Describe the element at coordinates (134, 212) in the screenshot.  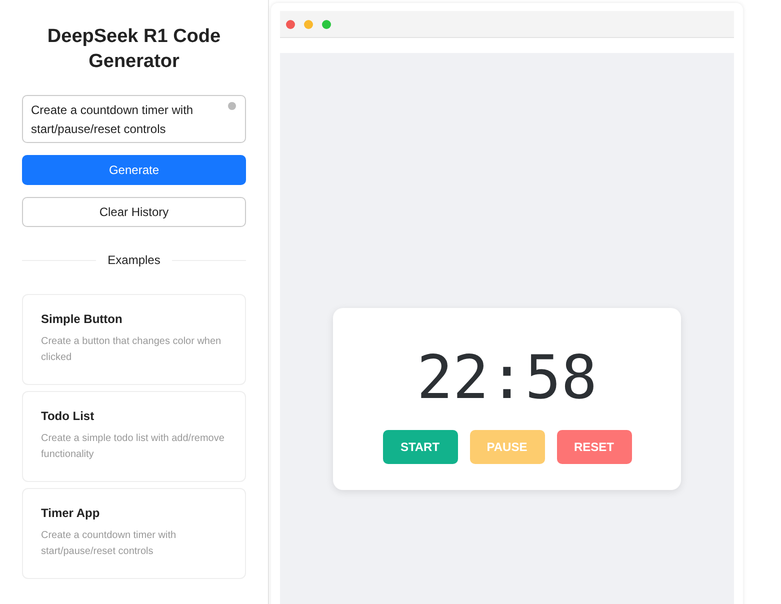
I see `clear-history-button: Clear History` at that location.